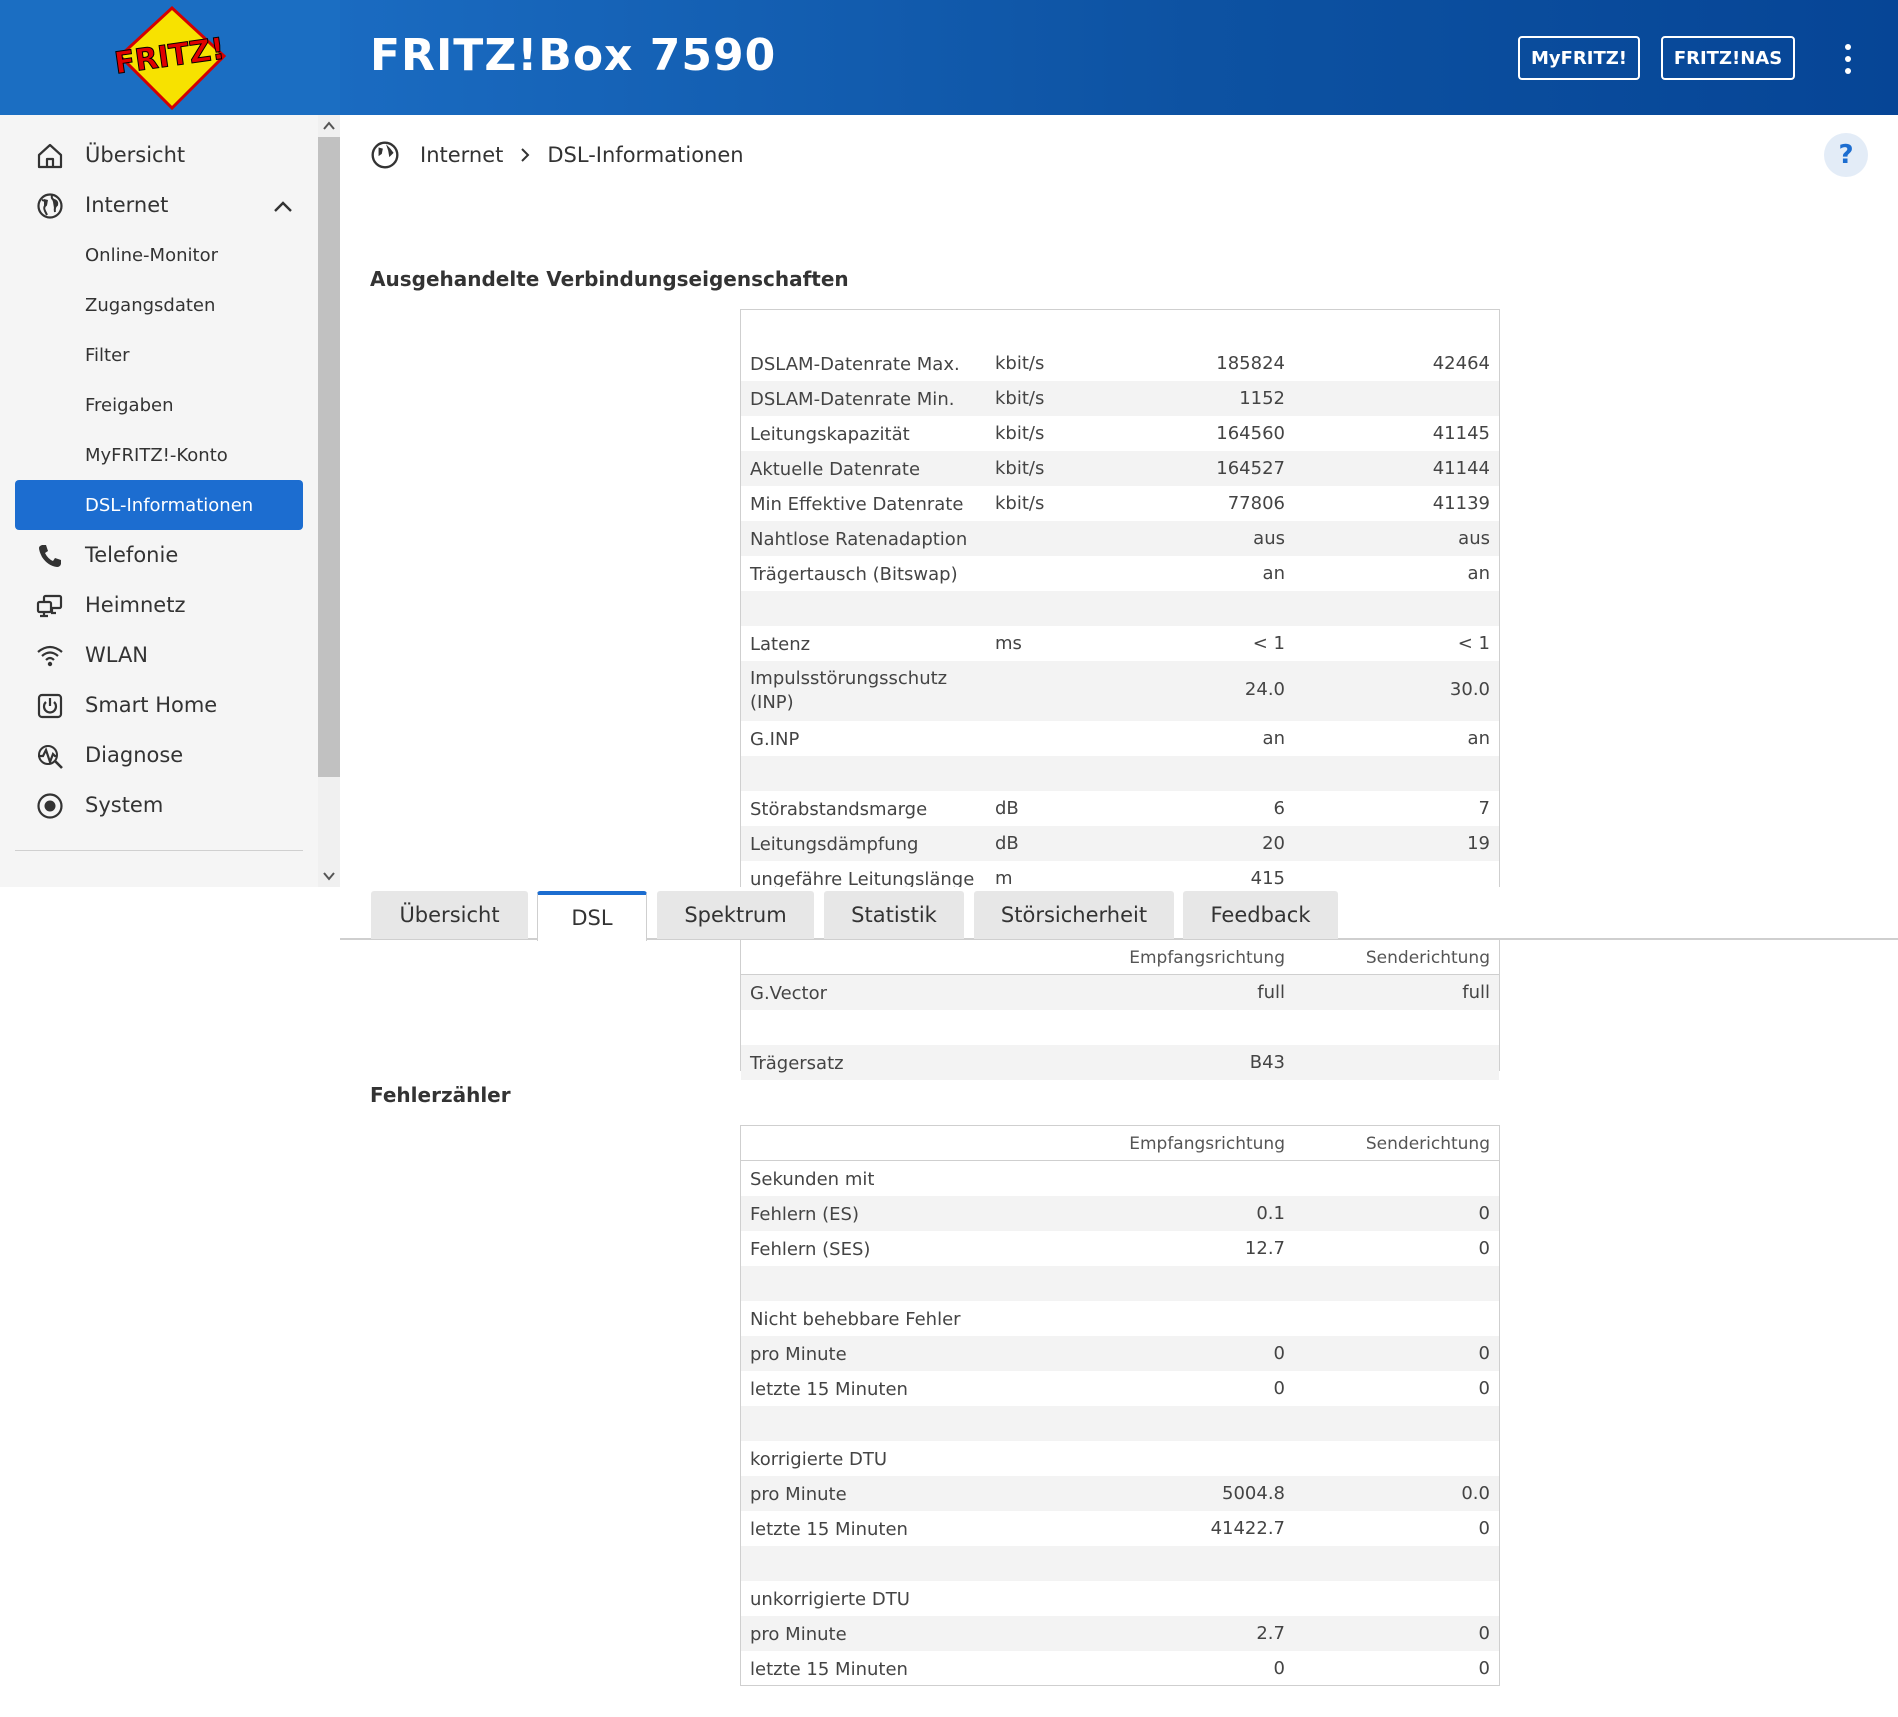  What do you see at coordinates (1469, 689) in the screenshot?
I see `row-value-tx: 30.0` at bounding box center [1469, 689].